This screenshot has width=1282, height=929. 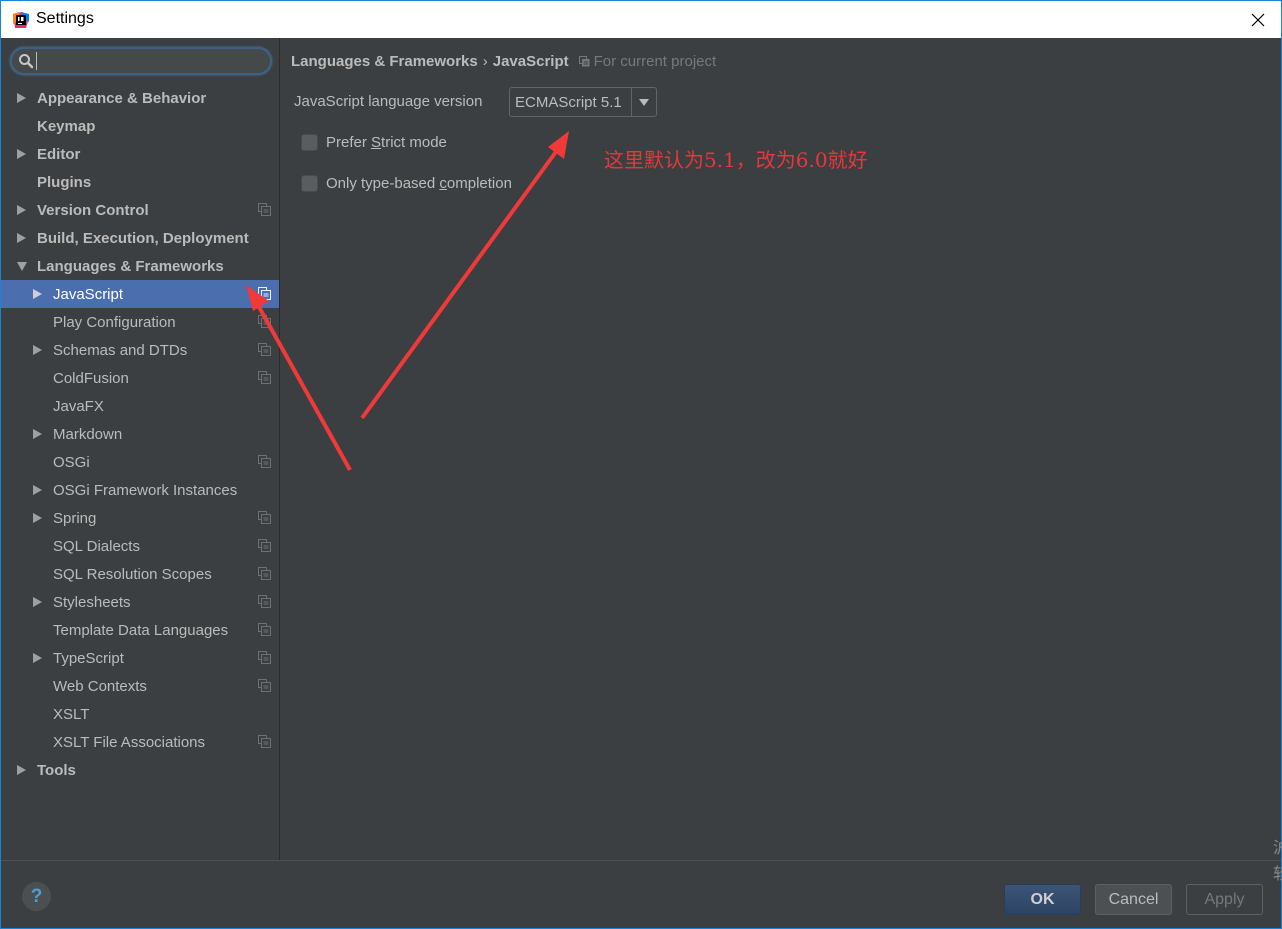 I want to click on scope-indicator: For current project, so click(x=647, y=61).